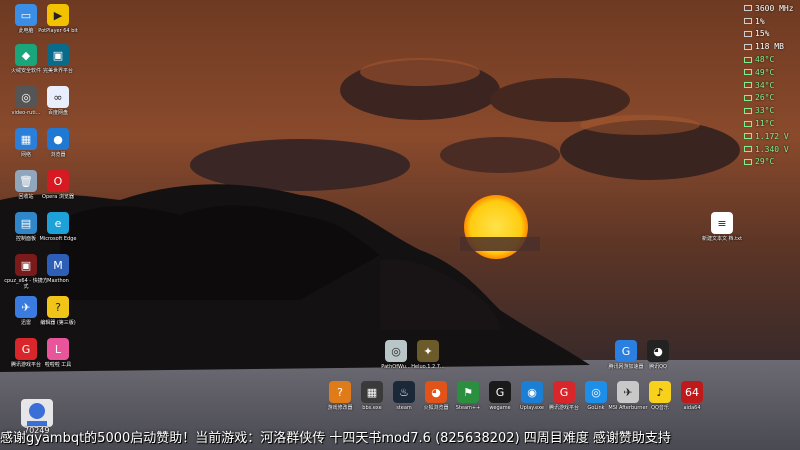 This screenshot has width=800, height=450. What do you see at coordinates (26, 97) in the screenshot?
I see `video-icon: ◎` at bounding box center [26, 97].